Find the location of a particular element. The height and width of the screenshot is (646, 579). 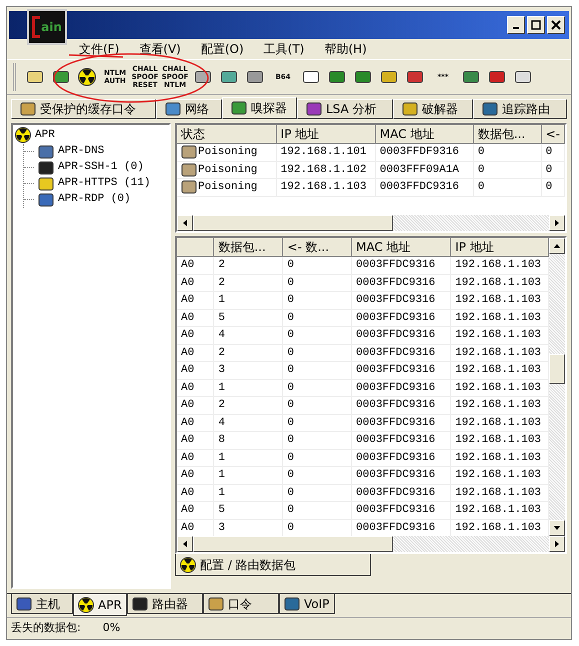

menu-item: 查看(V) is located at coordinates (160, 49).